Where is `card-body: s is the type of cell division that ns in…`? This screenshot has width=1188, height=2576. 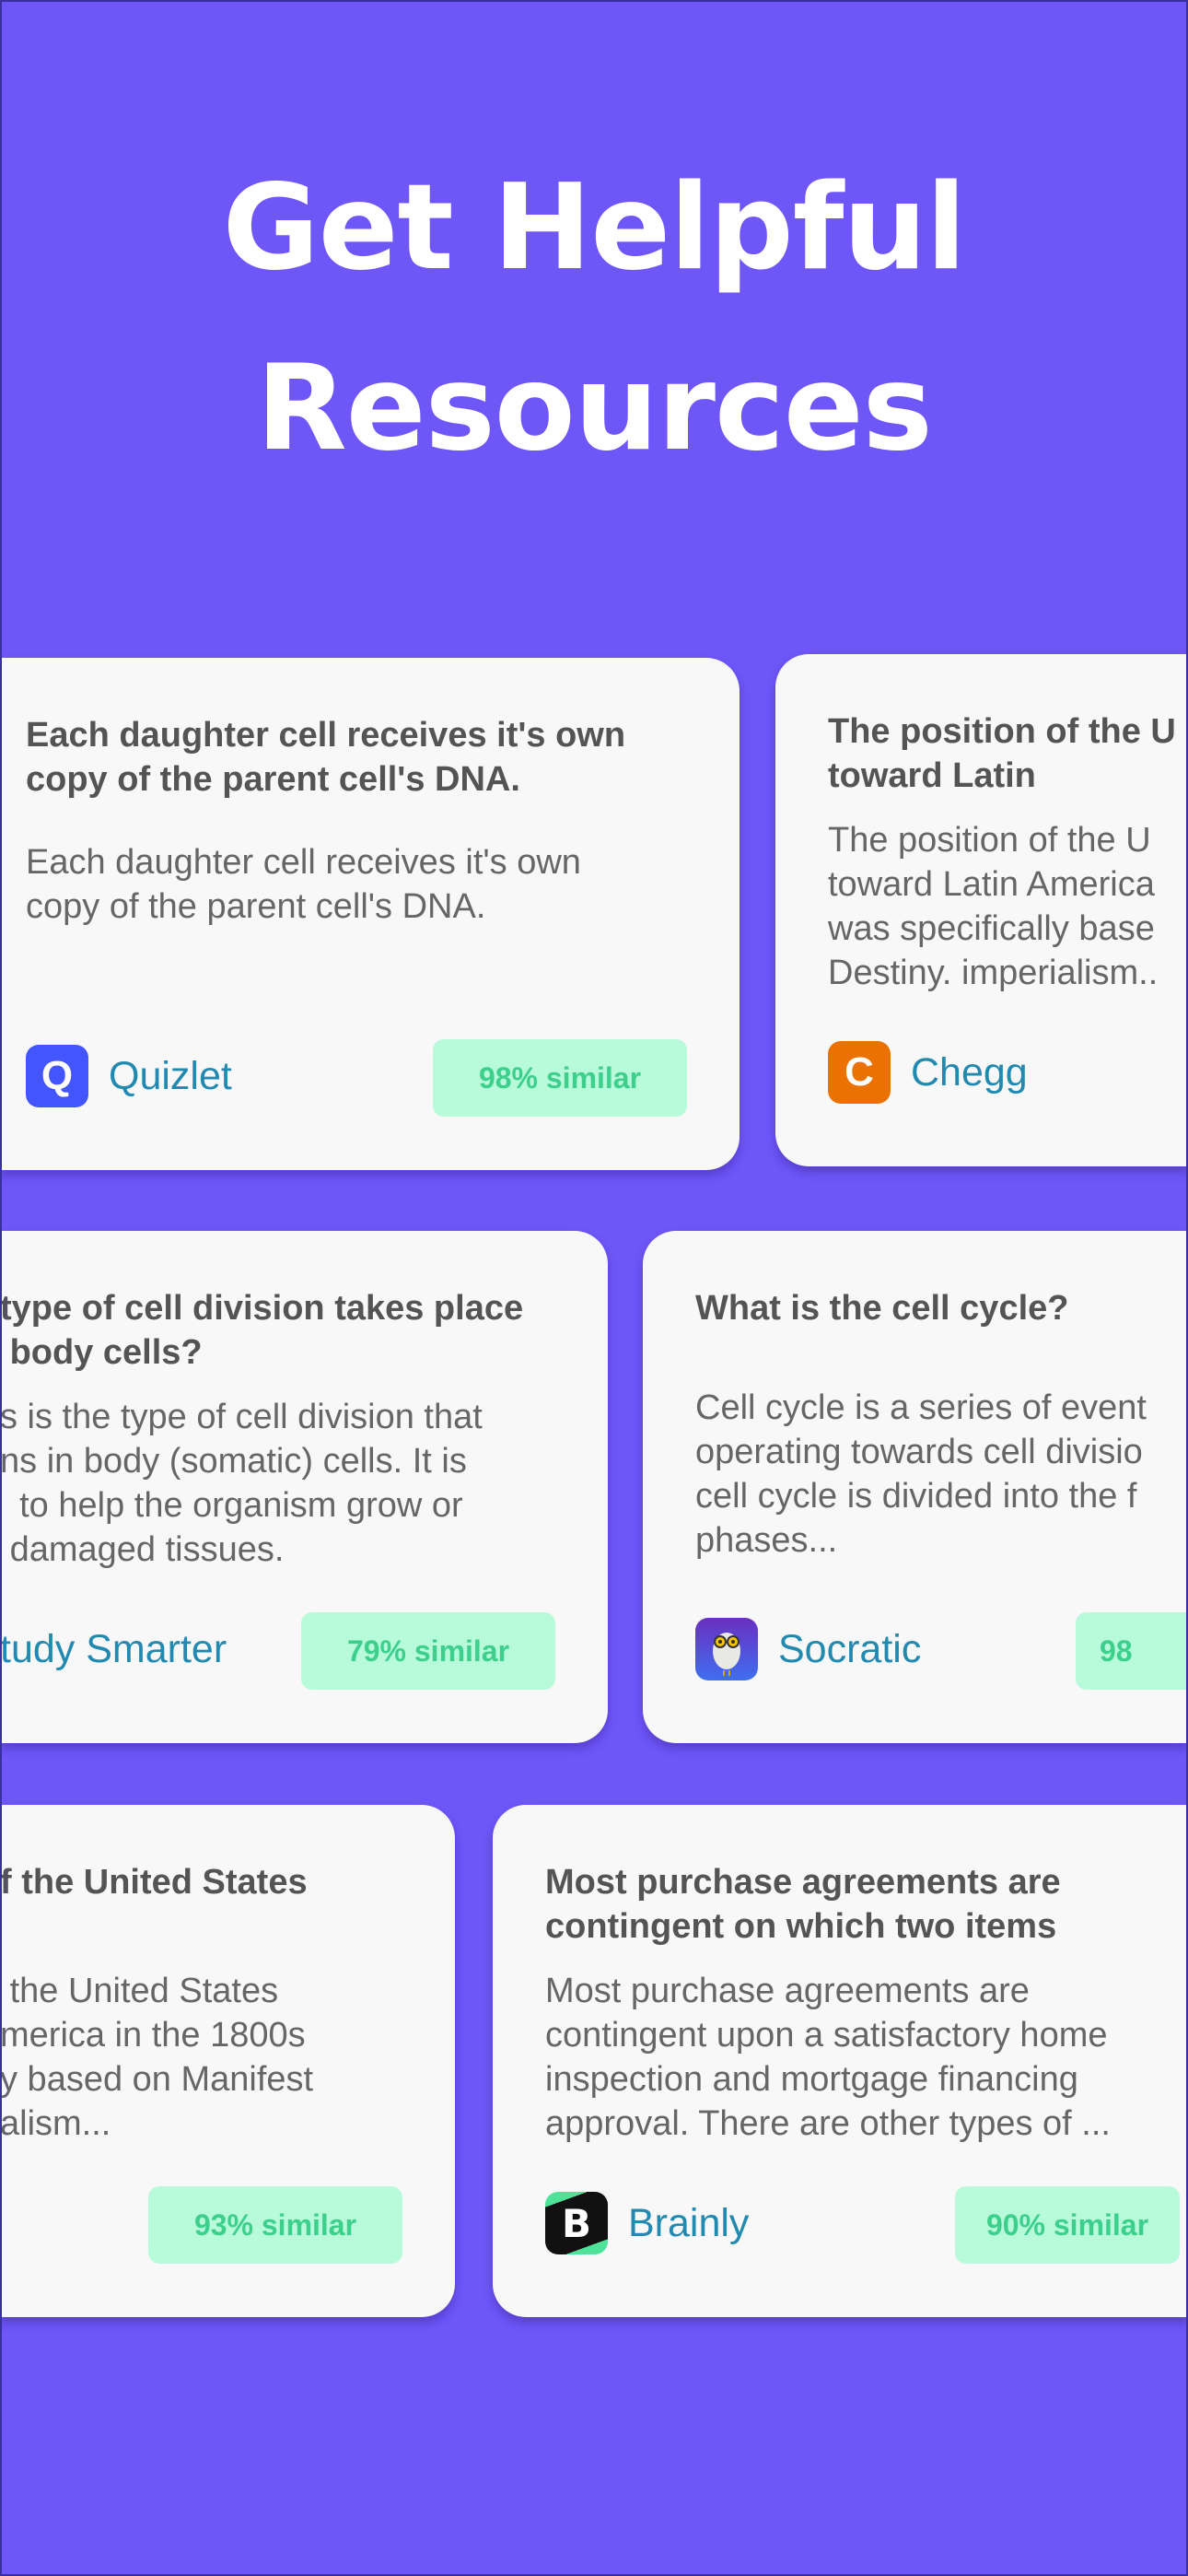 card-body: s is the type of cell division that ns in… is located at coordinates (242, 1483).